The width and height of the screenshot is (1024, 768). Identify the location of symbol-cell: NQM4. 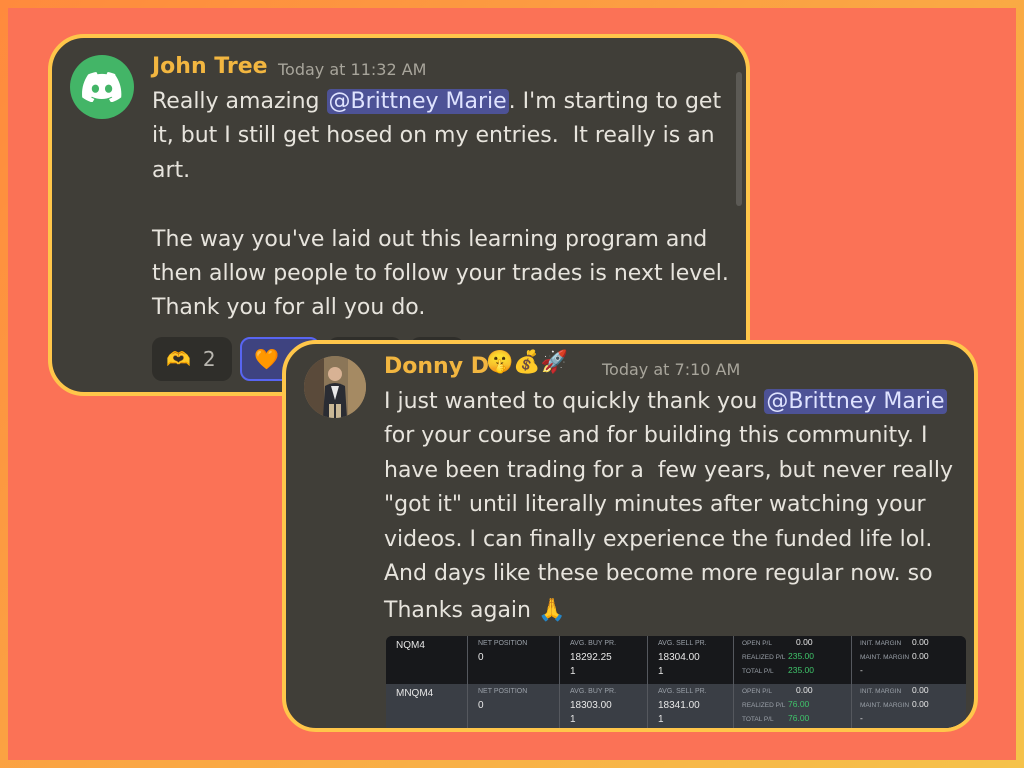
(427, 660).